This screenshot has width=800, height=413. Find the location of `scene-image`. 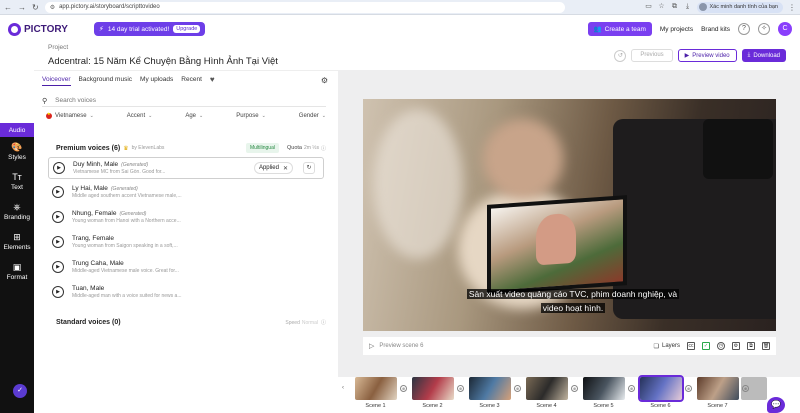

scene-image is located at coordinates (660, 388).